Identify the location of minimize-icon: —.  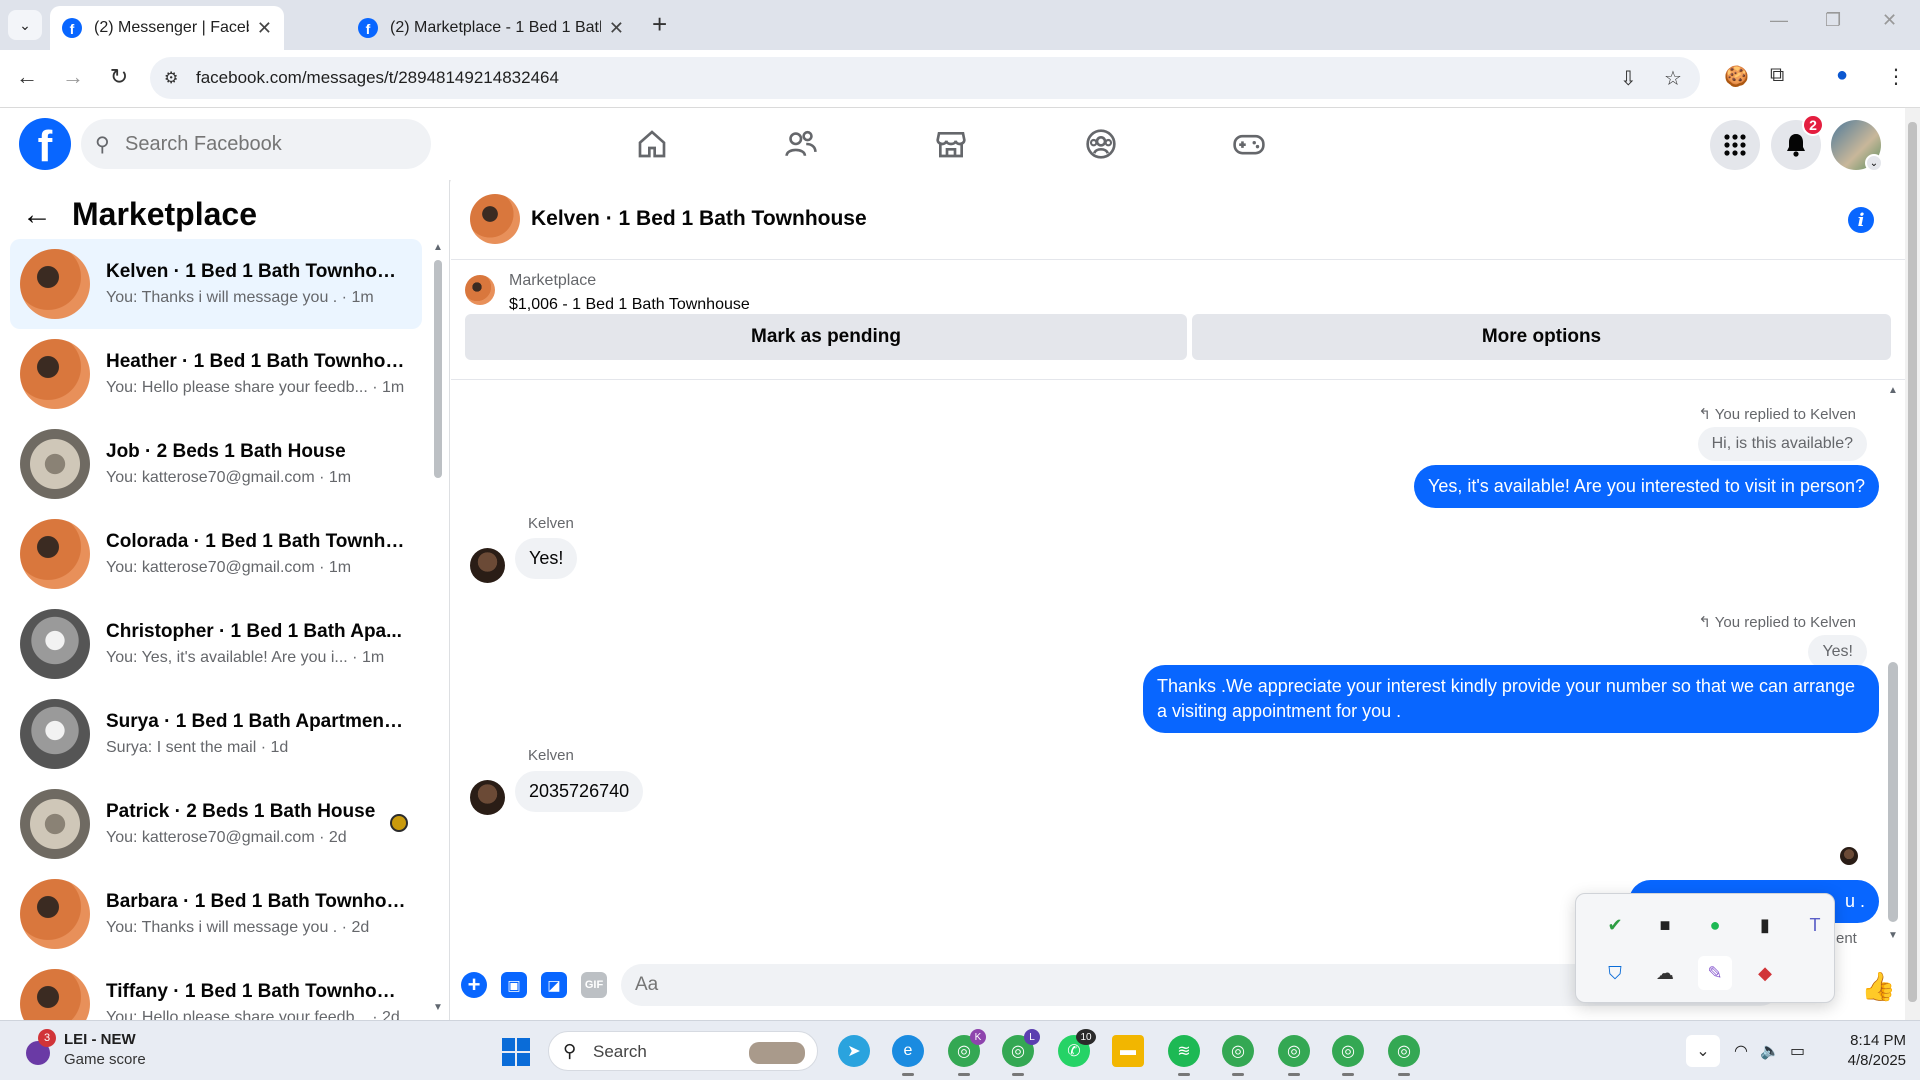
(1779, 20).